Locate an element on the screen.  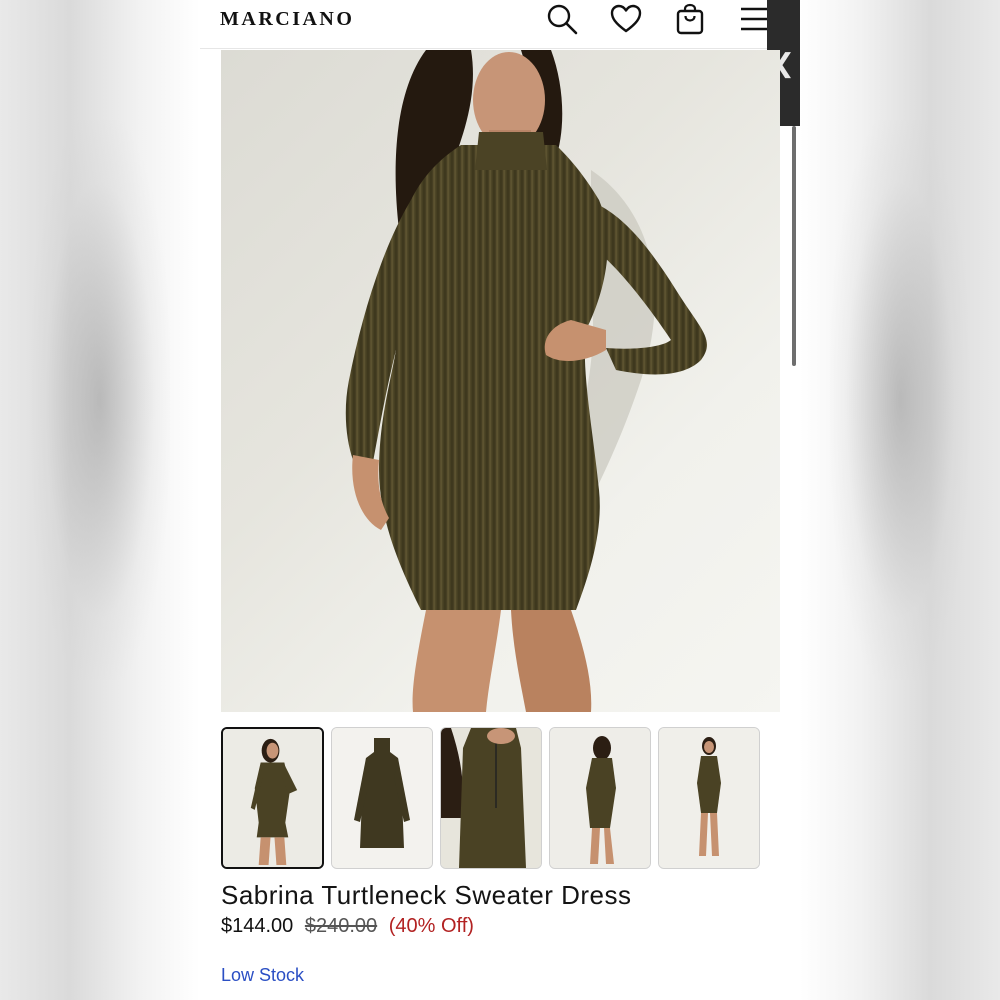
price-row: $144.00 $240.00 (40% Off) is located at coordinates (347, 926).